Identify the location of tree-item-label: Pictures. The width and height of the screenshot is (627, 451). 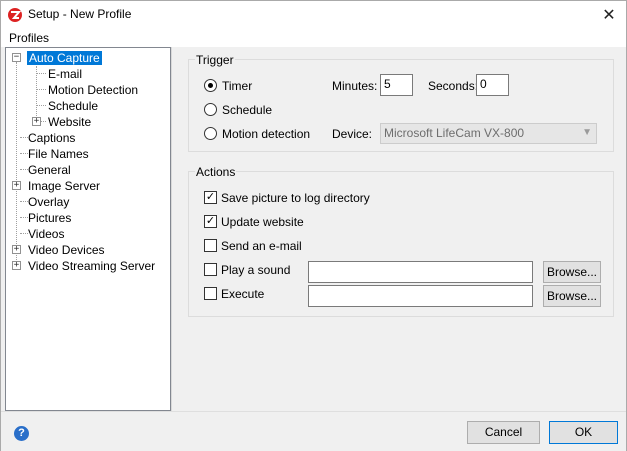
(50, 218).